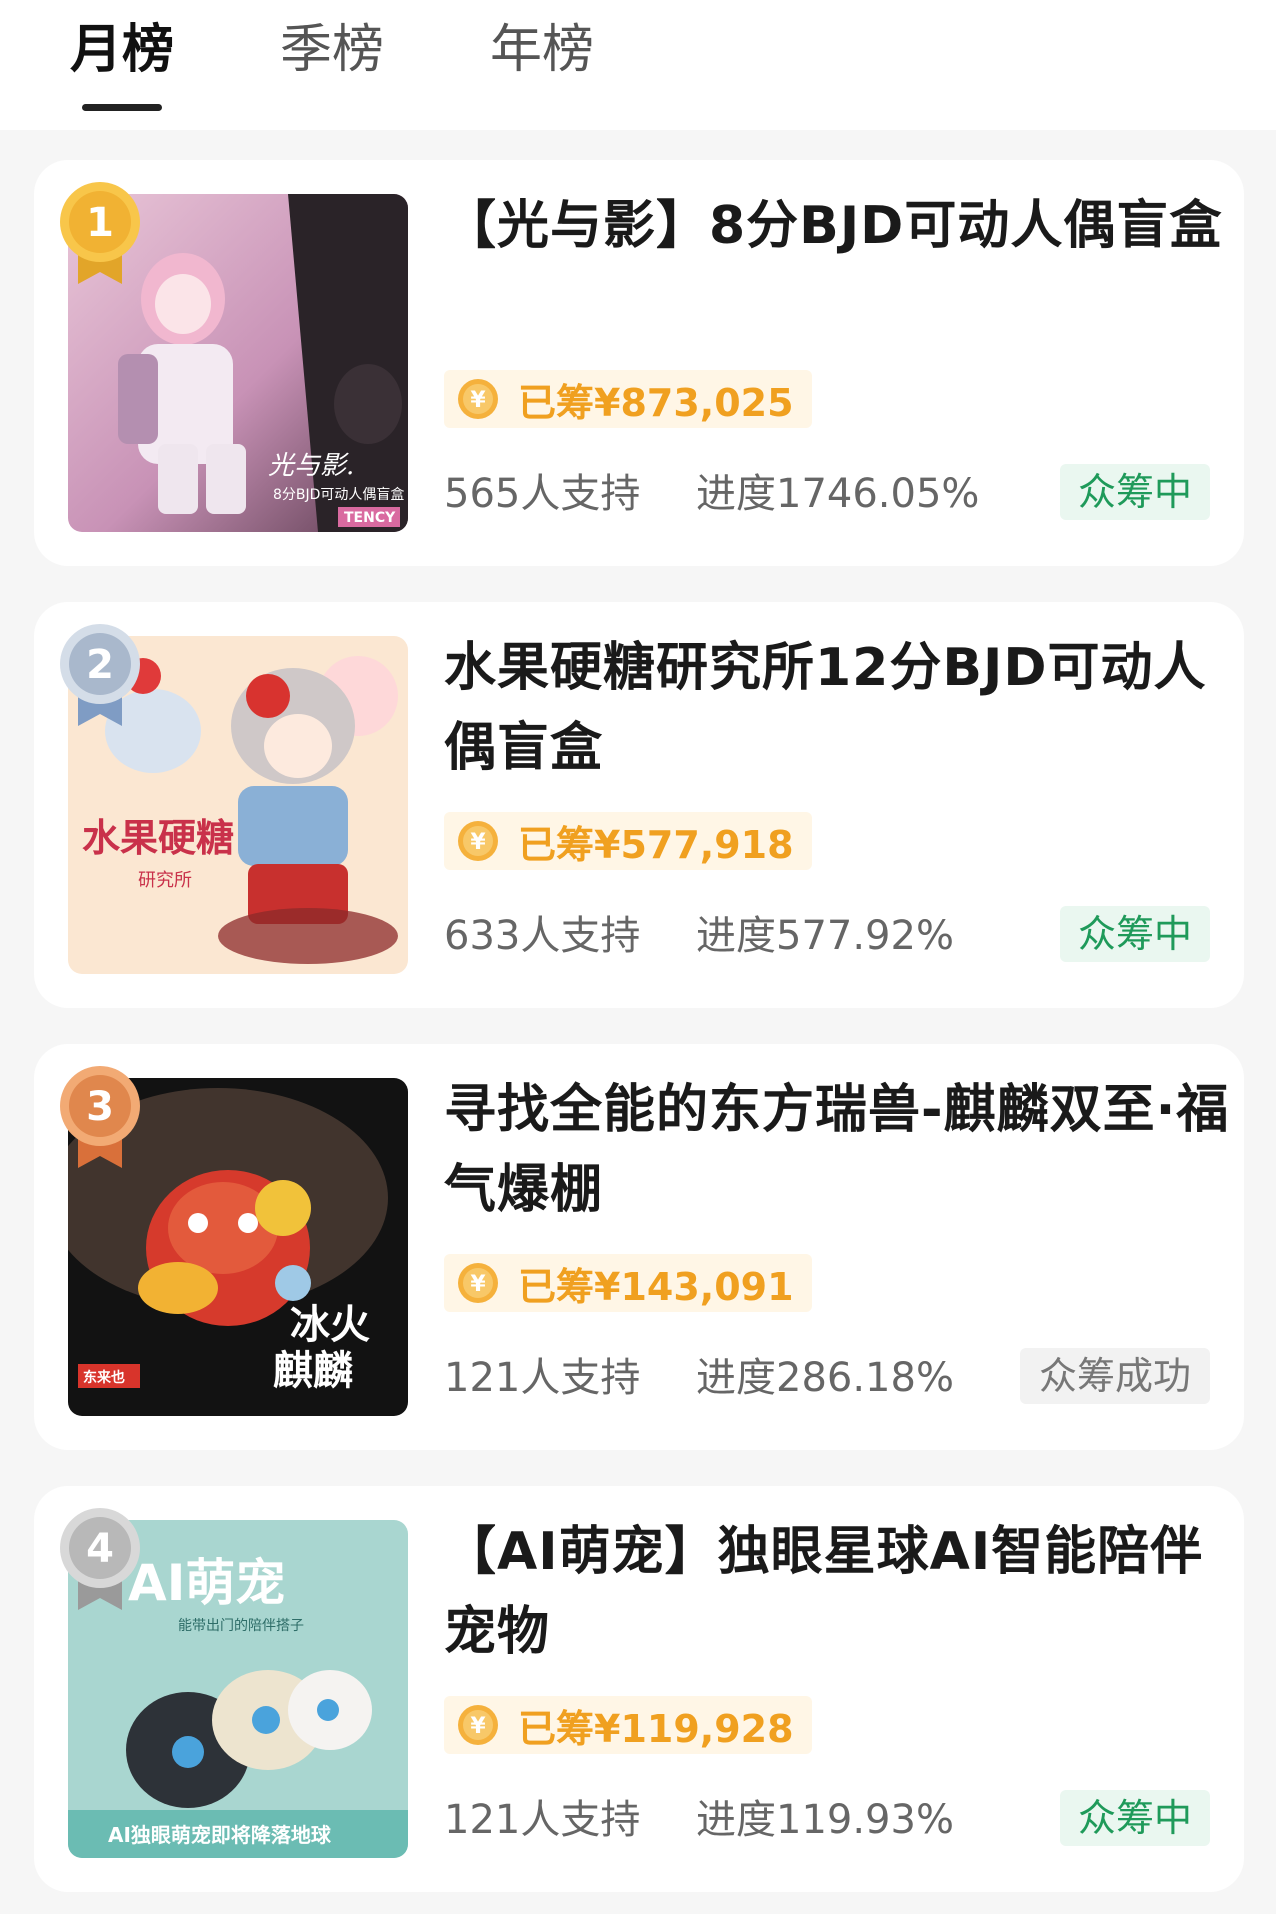 This screenshot has height=1914, width=1276. Describe the element at coordinates (638, 65) in the screenshot. I see `ranking-tabs: 月榜 季榜 年榜` at that location.